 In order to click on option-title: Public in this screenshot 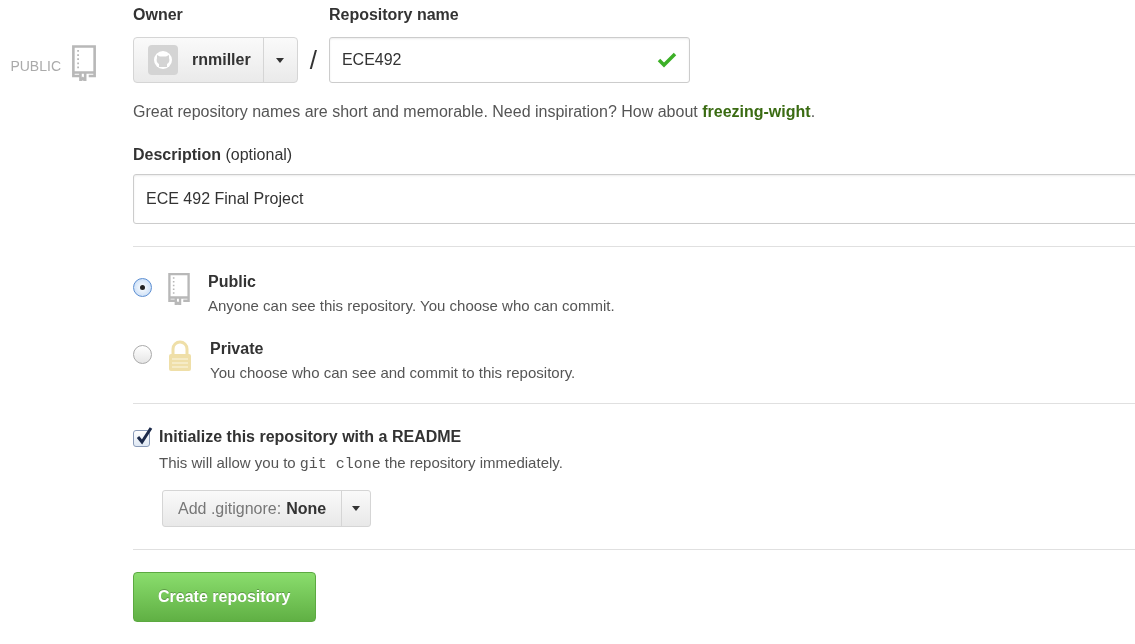, I will do `click(232, 282)`.